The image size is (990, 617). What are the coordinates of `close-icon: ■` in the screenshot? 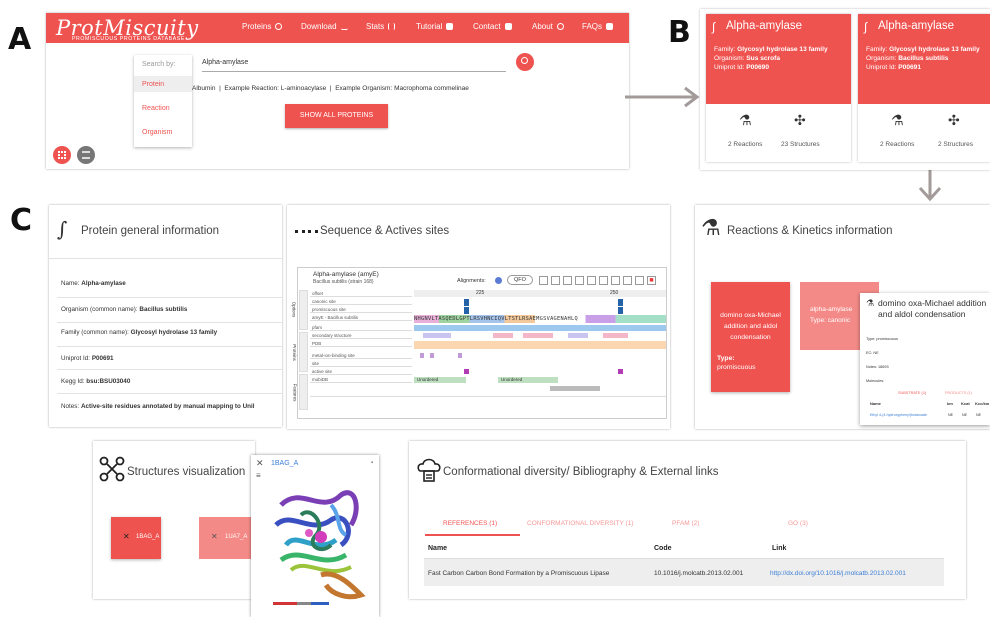 It's located at (651, 280).